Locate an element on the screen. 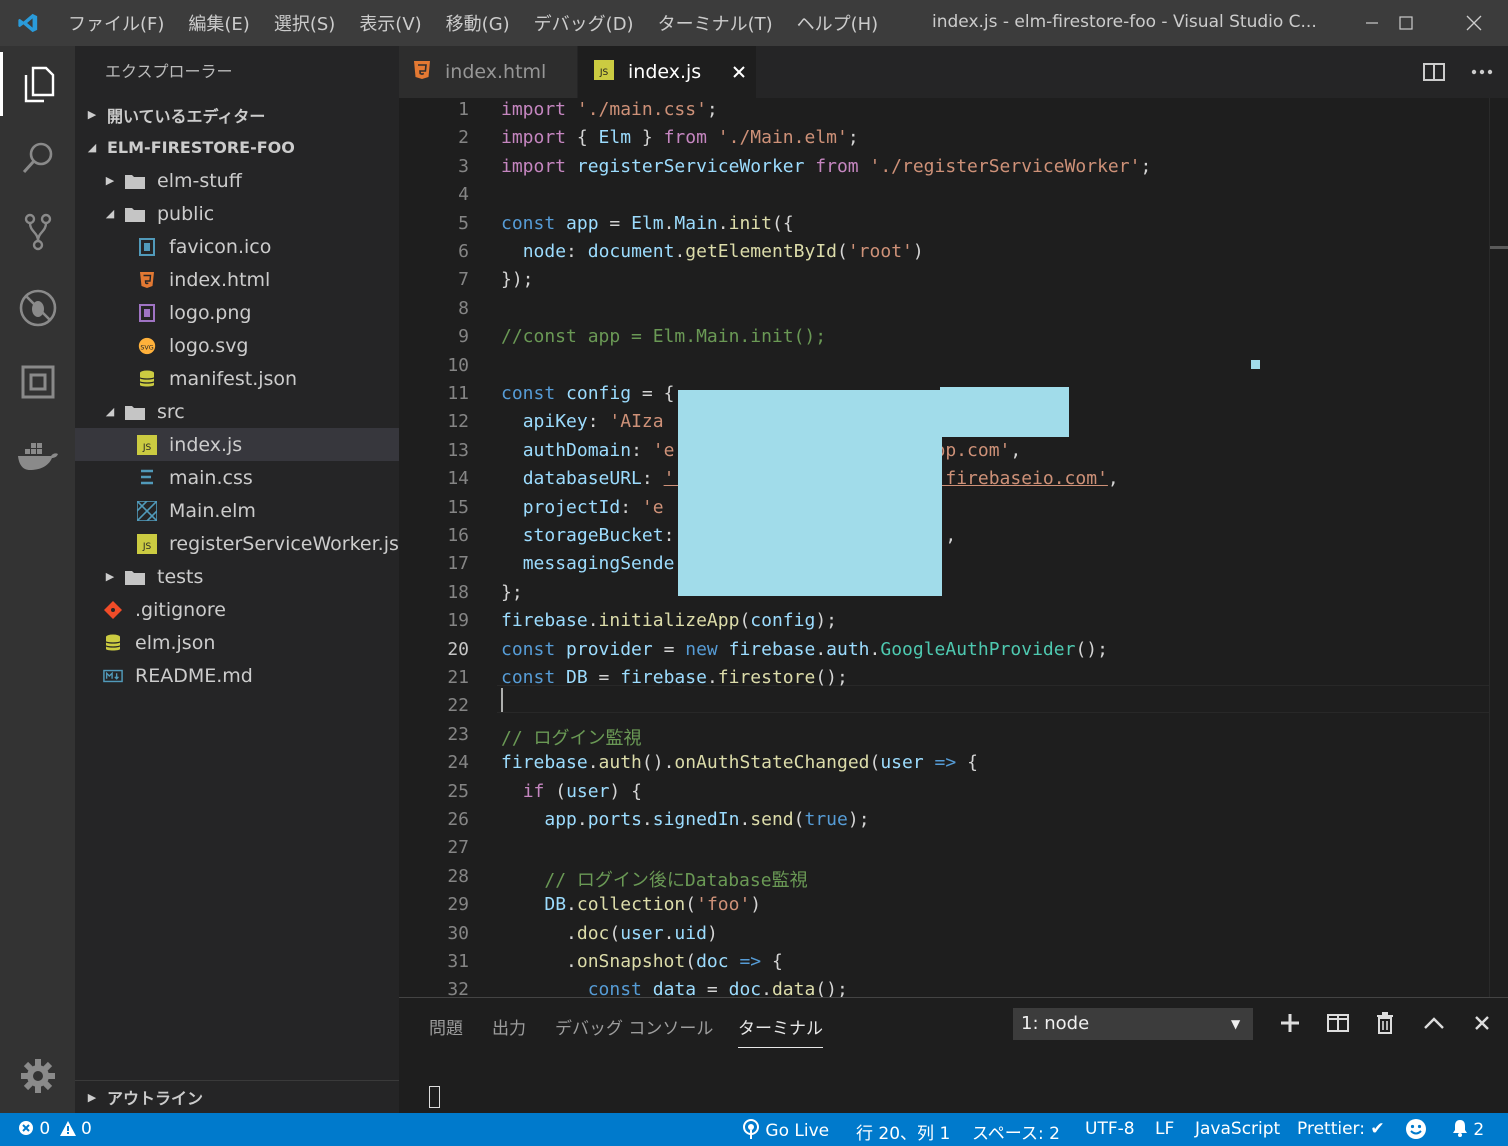 The image size is (1508, 1146). vertical-scrollbar is located at coordinates (1498, 547).